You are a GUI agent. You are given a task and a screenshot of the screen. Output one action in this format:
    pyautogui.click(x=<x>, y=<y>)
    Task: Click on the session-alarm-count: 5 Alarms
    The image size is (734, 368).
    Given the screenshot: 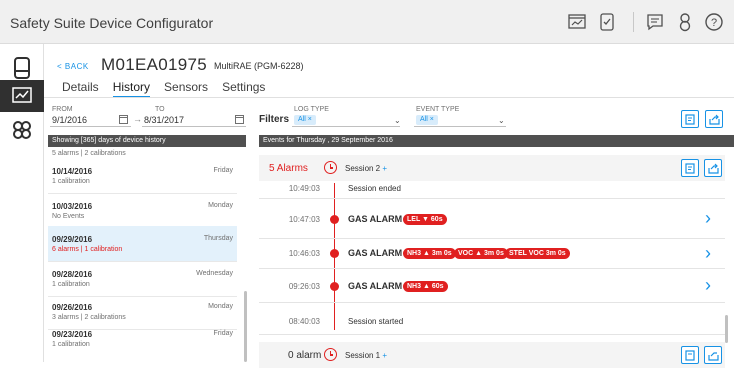 What is the action you would take?
    pyautogui.click(x=288, y=168)
    